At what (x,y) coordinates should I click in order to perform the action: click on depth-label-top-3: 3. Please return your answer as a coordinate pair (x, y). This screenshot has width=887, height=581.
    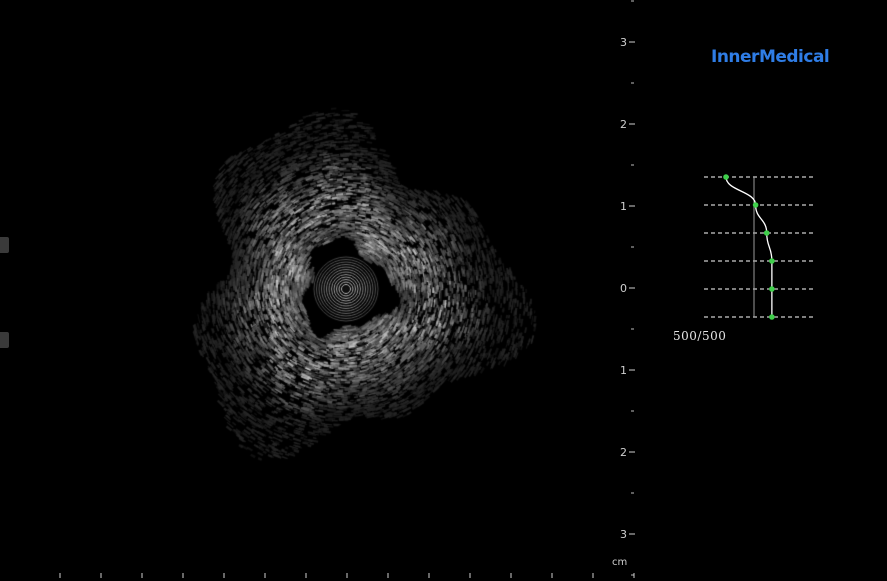
    Looking at the image, I should click on (623, 42).